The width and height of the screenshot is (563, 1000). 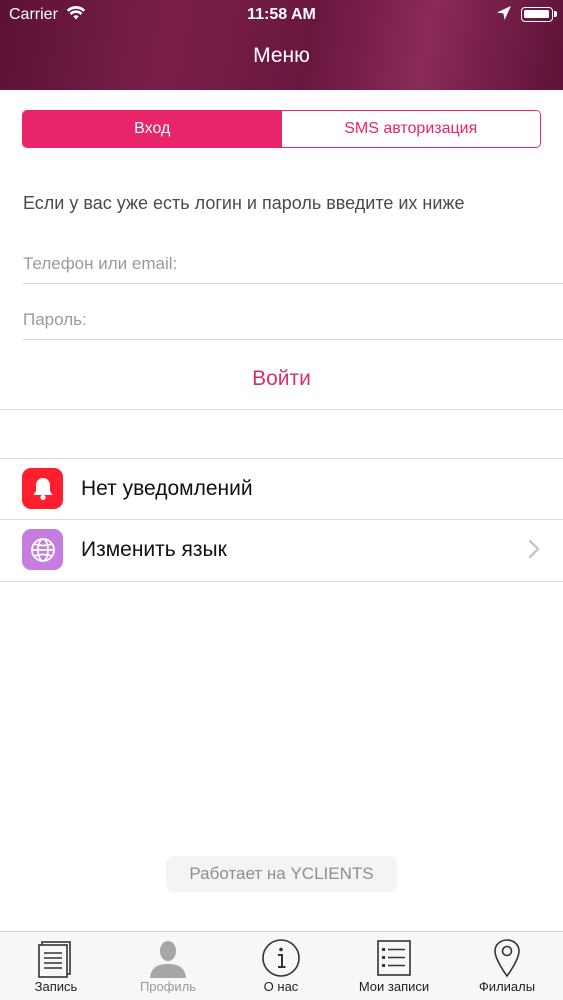 What do you see at coordinates (394, 958) in the screenshot?
I see `list-icon` at bounding box center [394, 958].